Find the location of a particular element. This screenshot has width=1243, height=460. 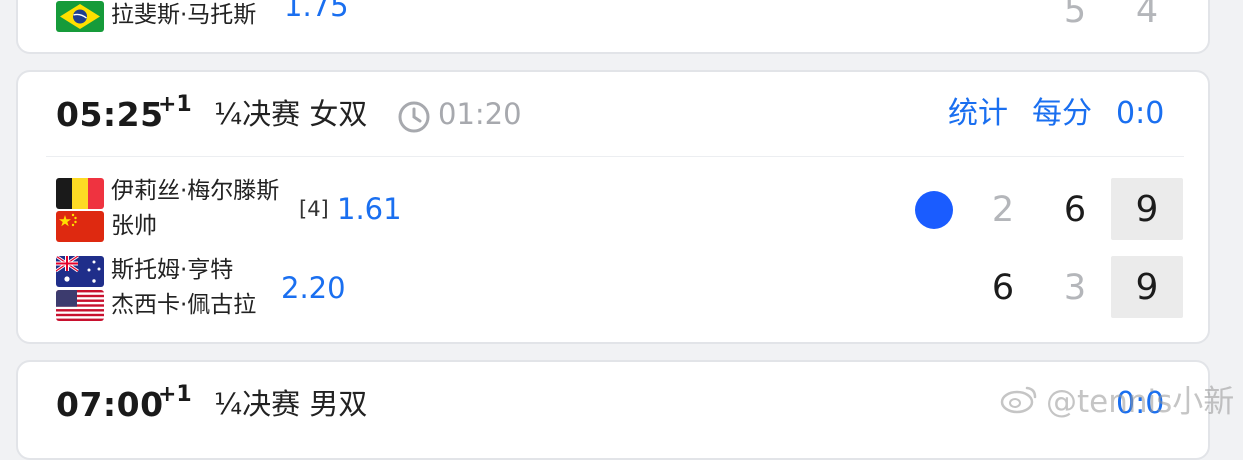

point-by-point-link: 每分 is located at coordinates (1062, 114).